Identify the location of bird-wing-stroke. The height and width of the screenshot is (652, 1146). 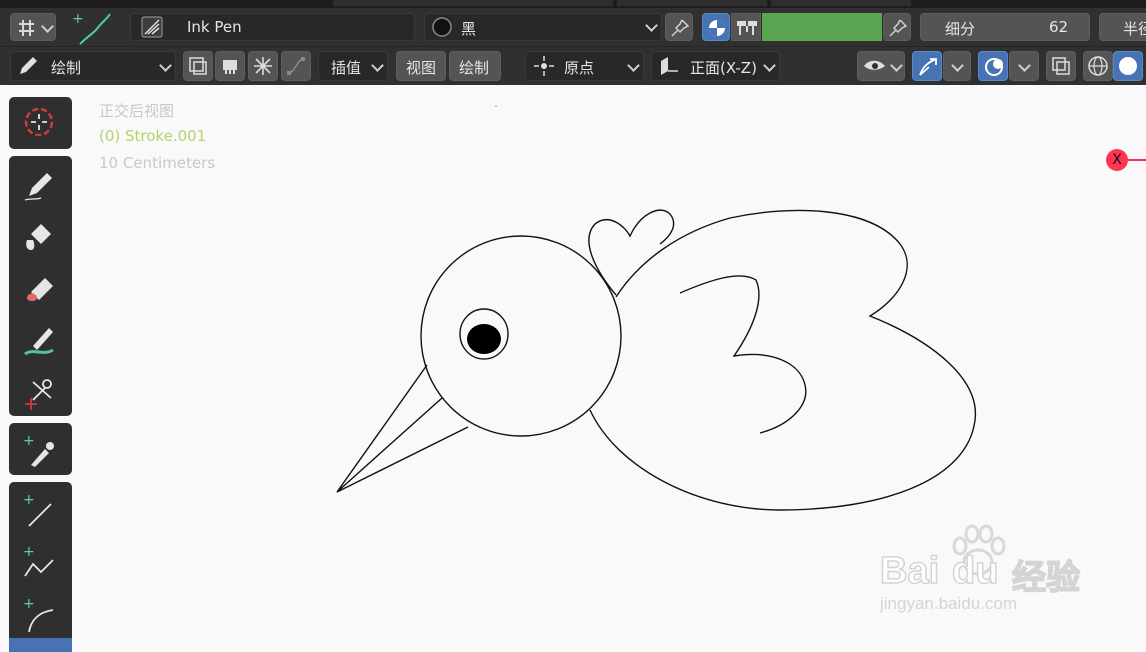
(743, 354).